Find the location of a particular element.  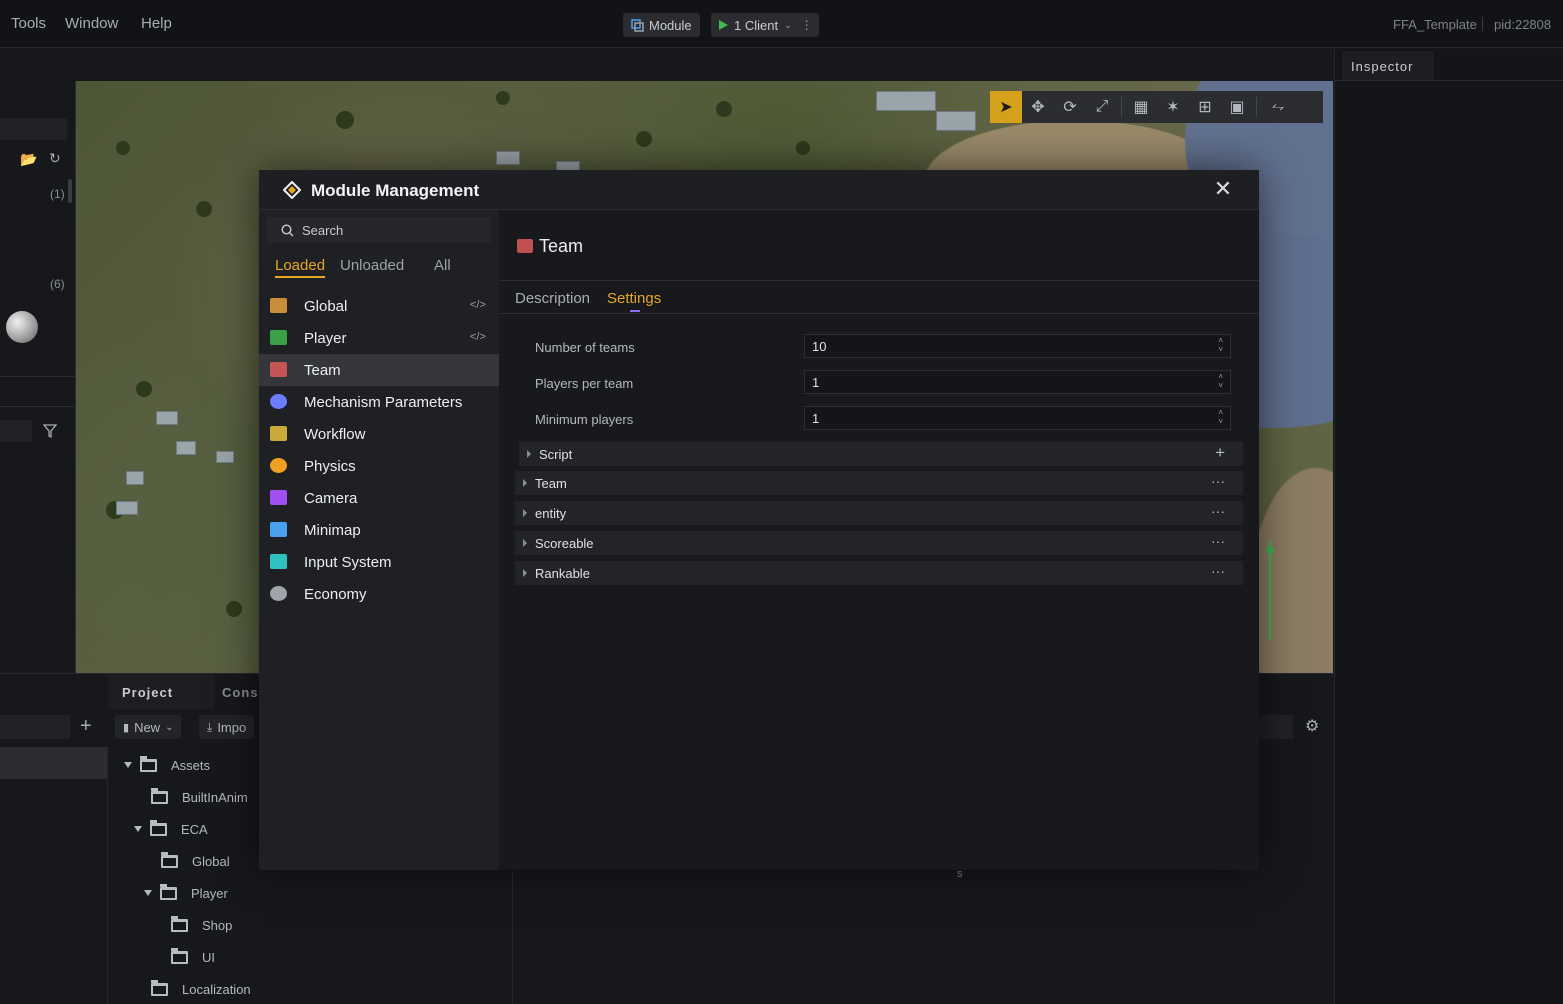

folder-icon is located at coordinates (169, 859).